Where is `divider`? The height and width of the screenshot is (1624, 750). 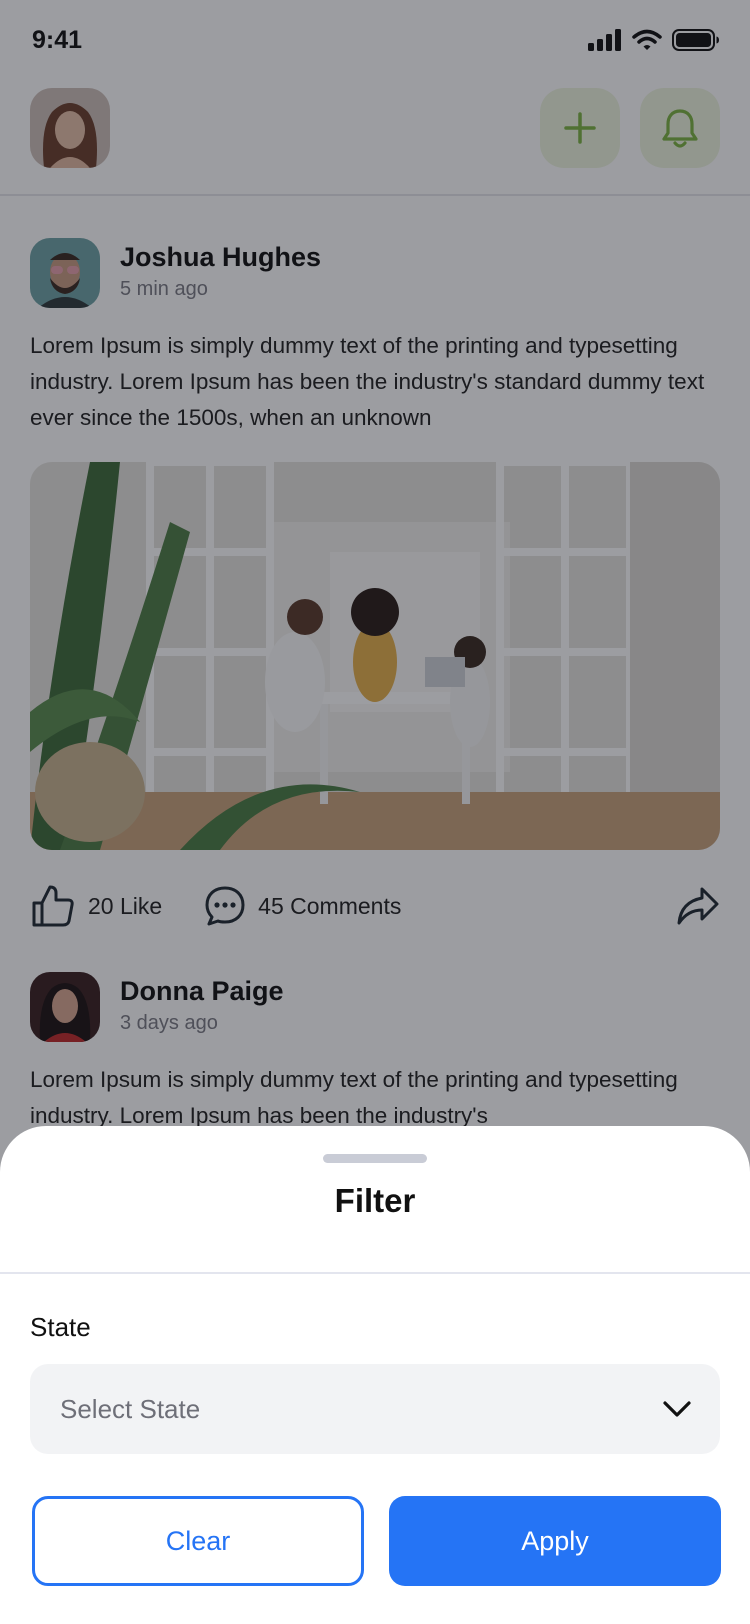 divider is located at coordinates (375, 1273).